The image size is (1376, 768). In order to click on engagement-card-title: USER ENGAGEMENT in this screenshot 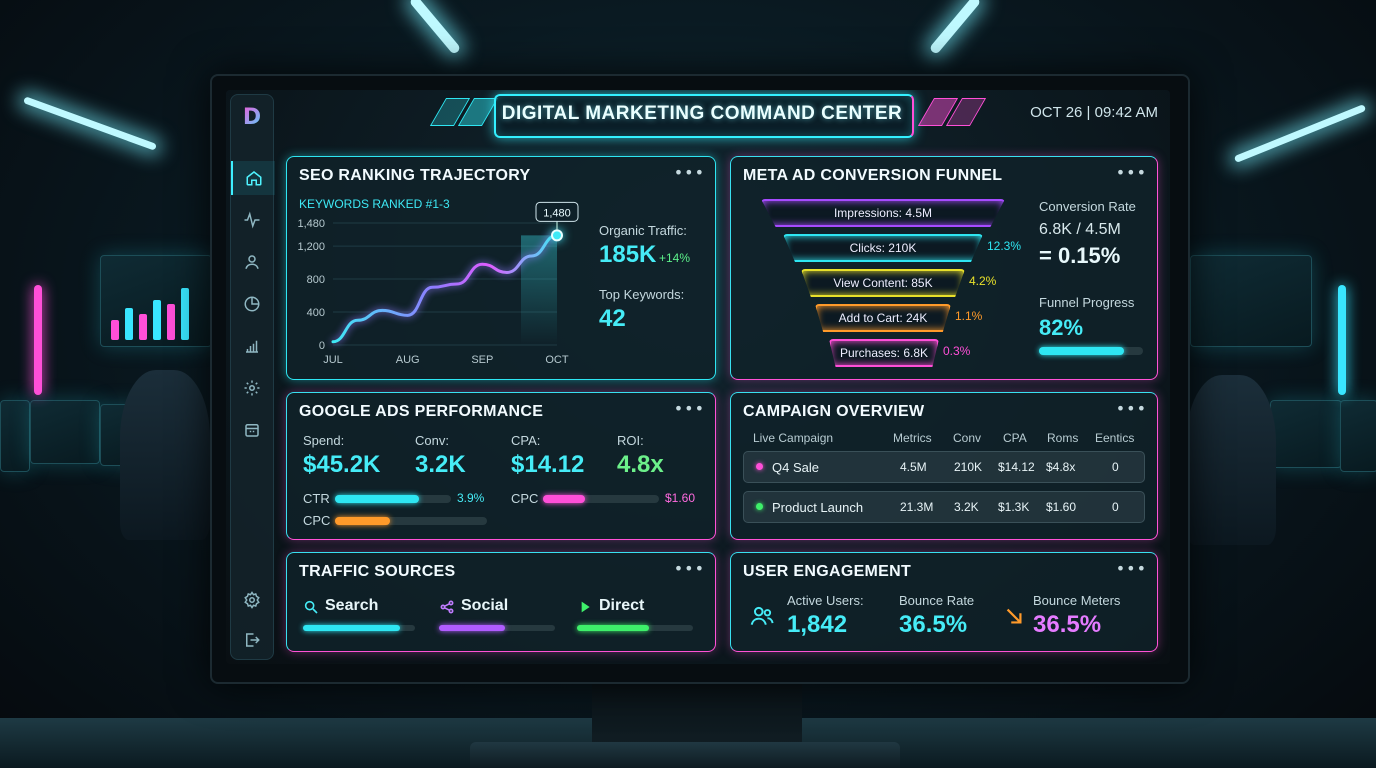, I will do `click(827, 571)`.